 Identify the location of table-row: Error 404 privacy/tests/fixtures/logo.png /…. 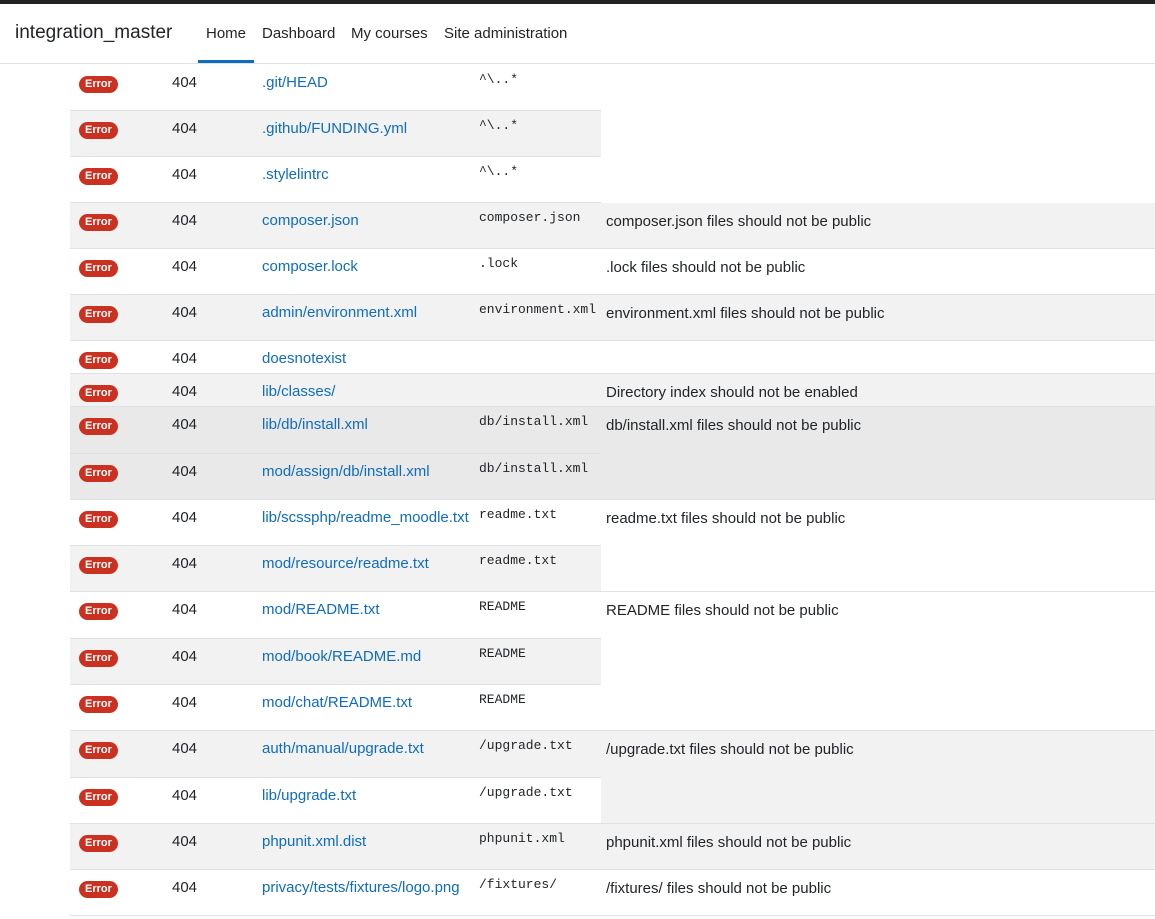
(335, 893).